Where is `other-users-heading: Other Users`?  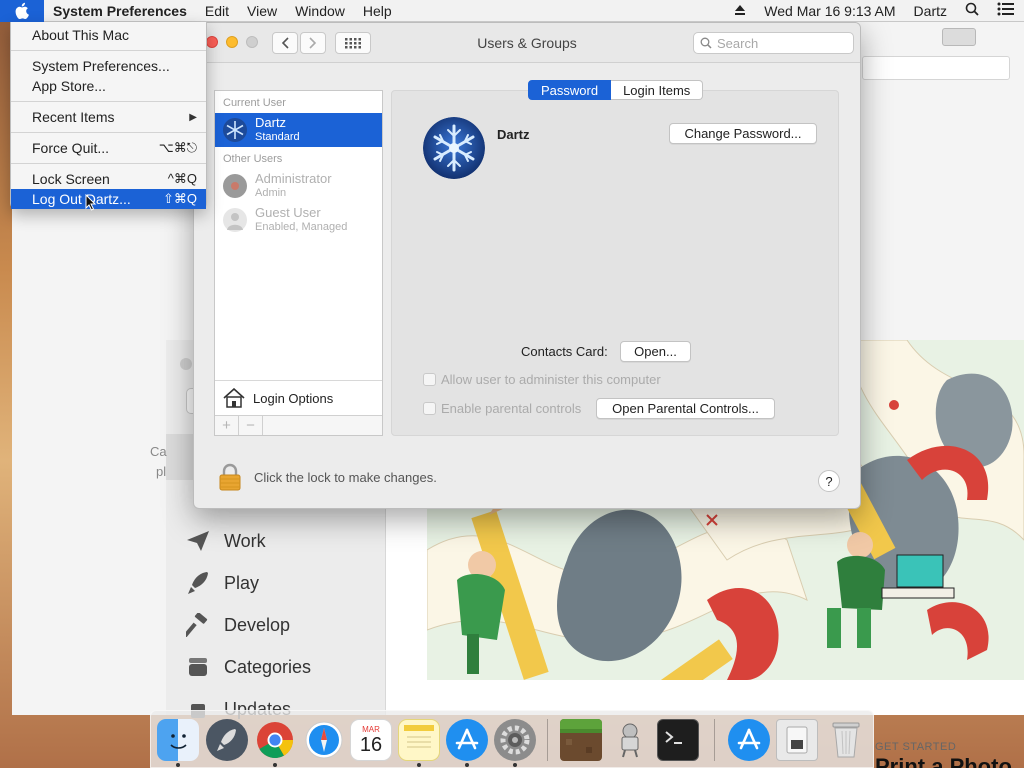 other-users-heading: Other Users is located at coordinates (253, 159).